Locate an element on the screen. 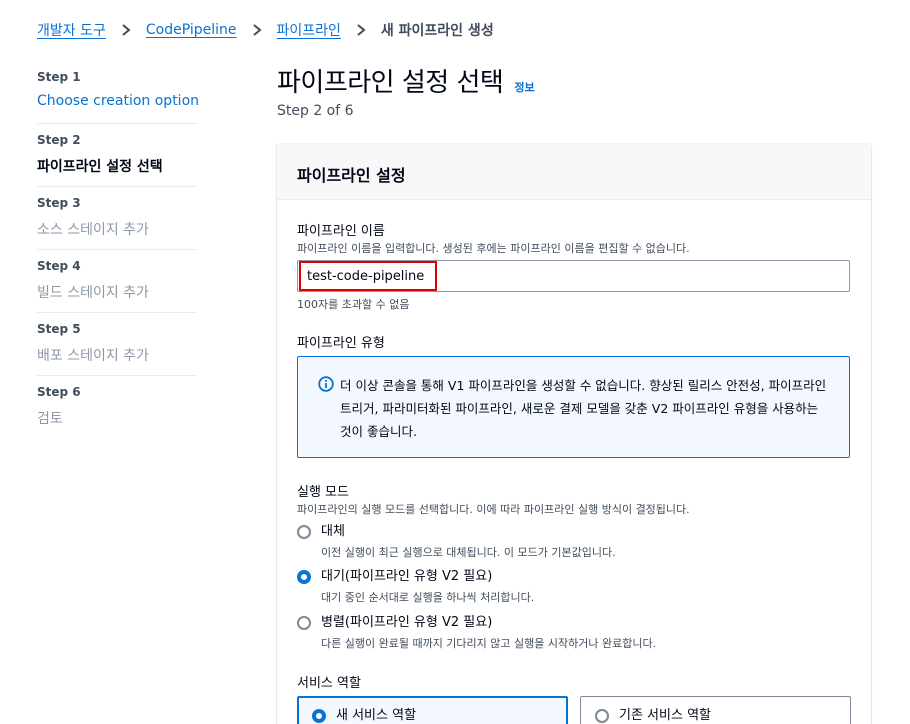 The width and height of the screenshot is (910, 724). page-header: 파이프라인 설정 선택 정보 is located at coordinates (406, 80).